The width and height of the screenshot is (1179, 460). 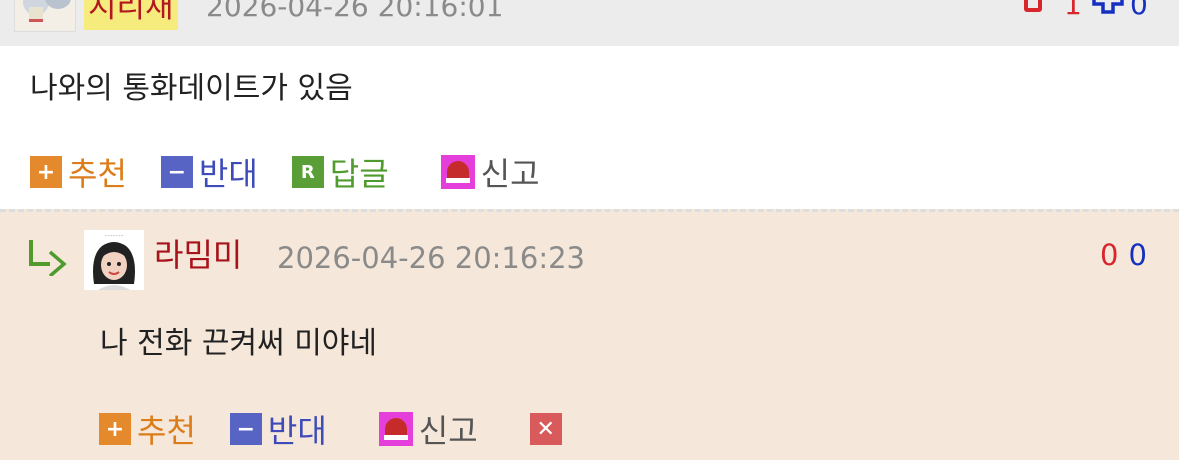 What do you see at coordinates (1109, 255) in the screenshot?
I see `dislike-count: 0` at bounding box center [1109, 255].